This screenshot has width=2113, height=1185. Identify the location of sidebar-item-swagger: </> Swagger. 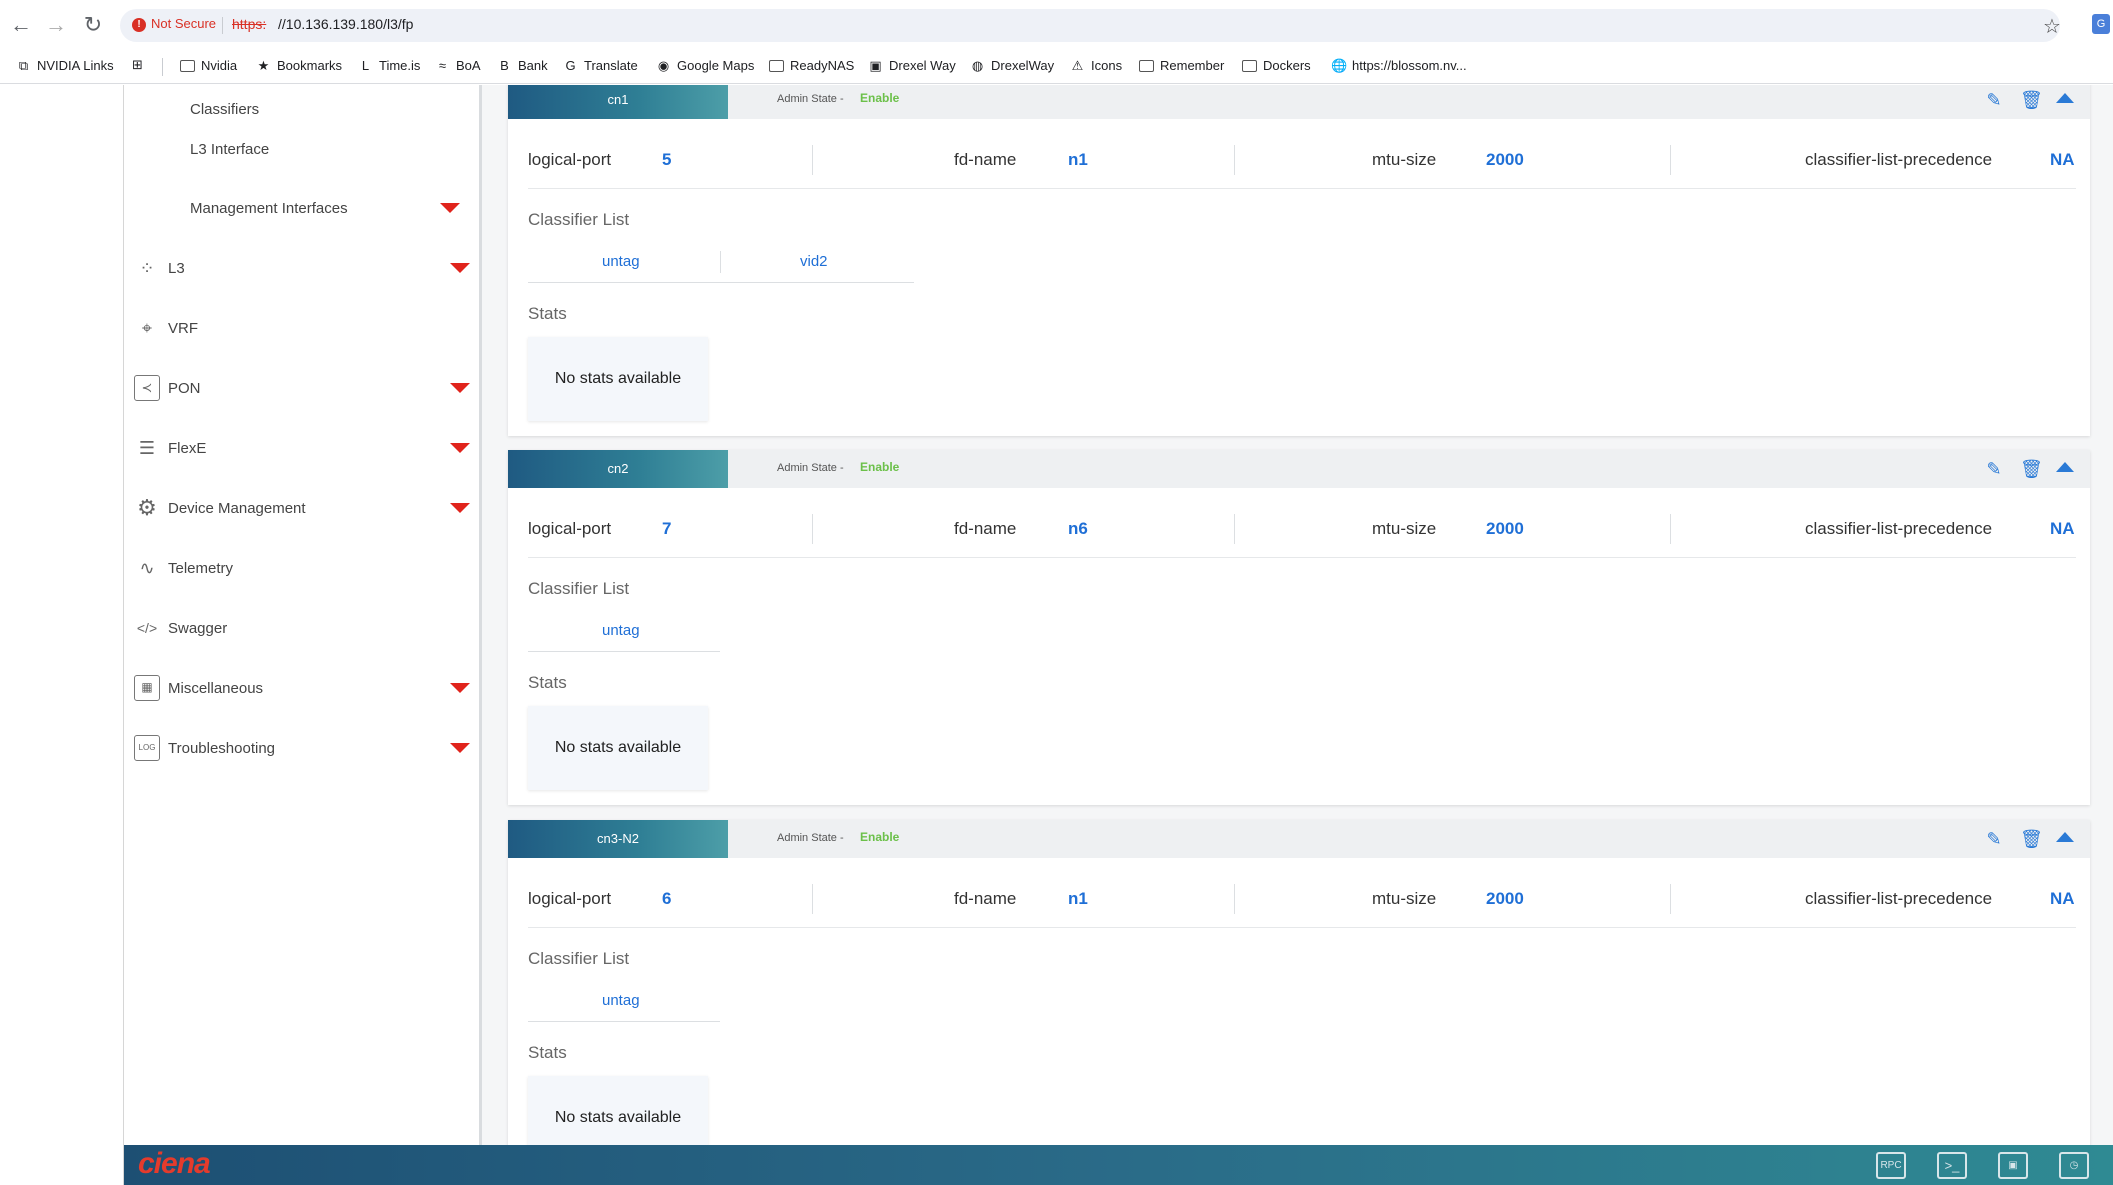
(303, 628).